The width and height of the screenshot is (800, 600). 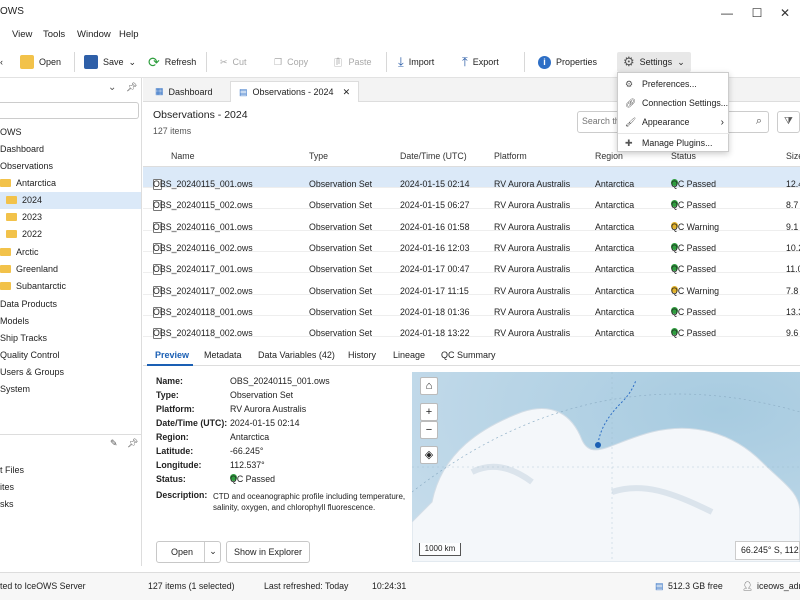 What do you see at coordinates (567, 62) in the screenshot?
I see `properties-button: i Properties` at bounding box center [567, 62].